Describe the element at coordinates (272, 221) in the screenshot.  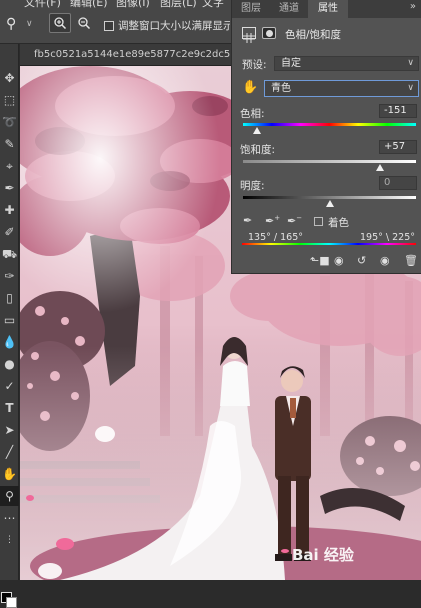
I see `eyedropper-plus-icon: ✒+` at that location.